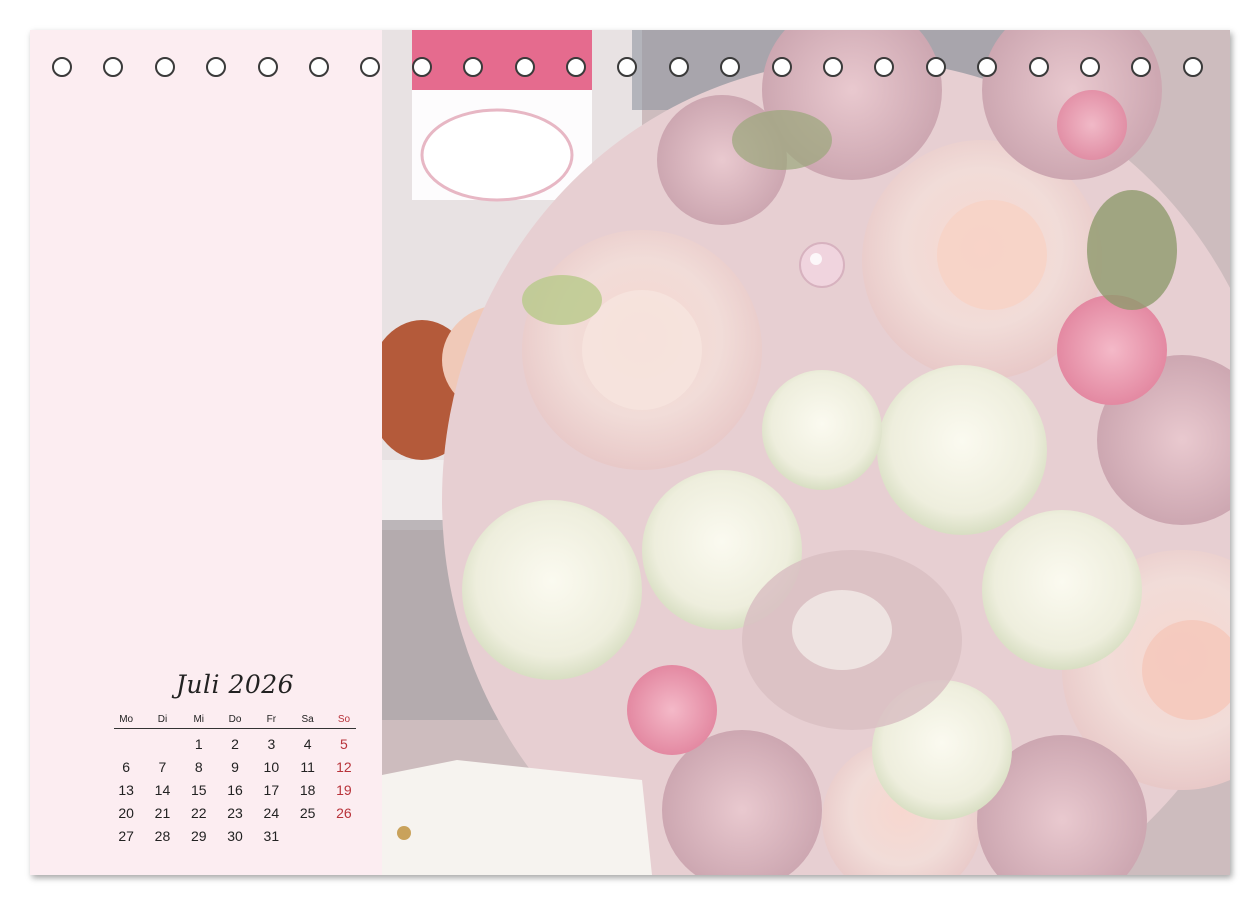 The width and height of the screenshot is (1260, 905). Describe the element at coordinates (235, 744) in the screenshot. I see `day-cell: 2` at that location.